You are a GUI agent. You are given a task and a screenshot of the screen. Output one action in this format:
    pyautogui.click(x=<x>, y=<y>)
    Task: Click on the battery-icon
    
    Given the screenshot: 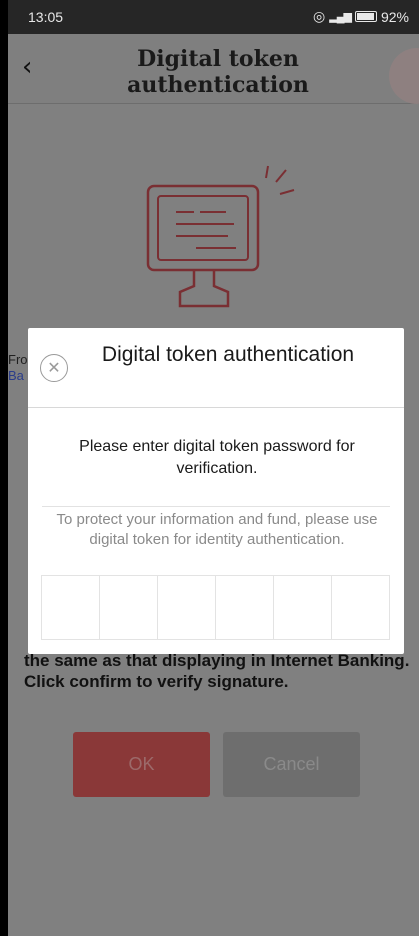 What is the action you would take?
    pyautogui.click(x=365, y=16)
    